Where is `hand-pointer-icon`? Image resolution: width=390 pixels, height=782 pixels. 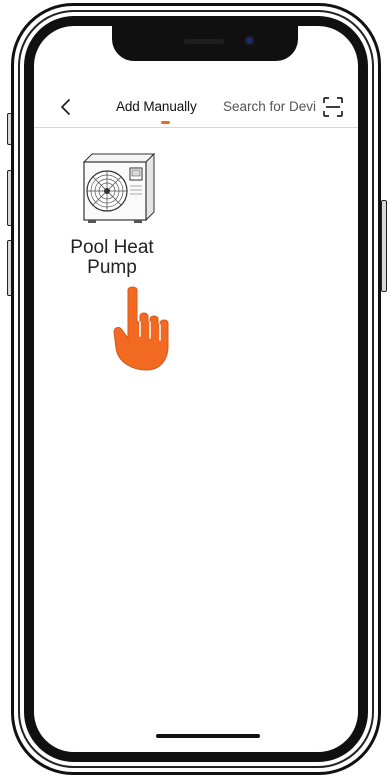 hand-pointer-icon is located at coordinates (141, 328).